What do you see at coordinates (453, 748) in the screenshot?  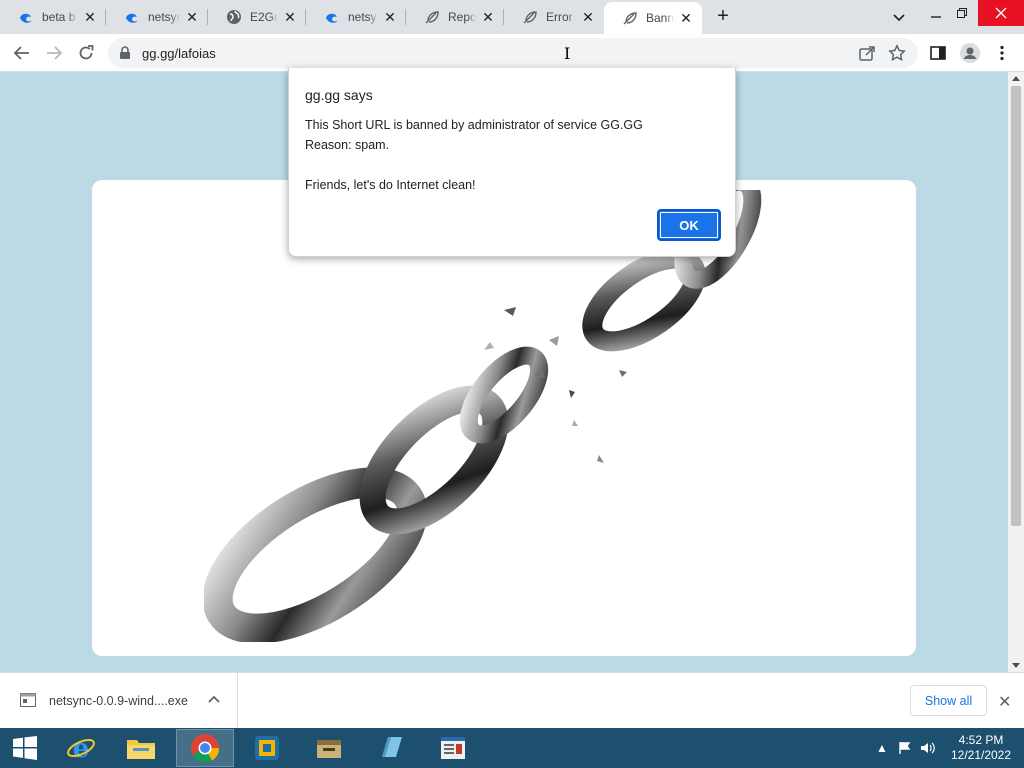 I see `document-app-icon` at bounding box center [453, 748].